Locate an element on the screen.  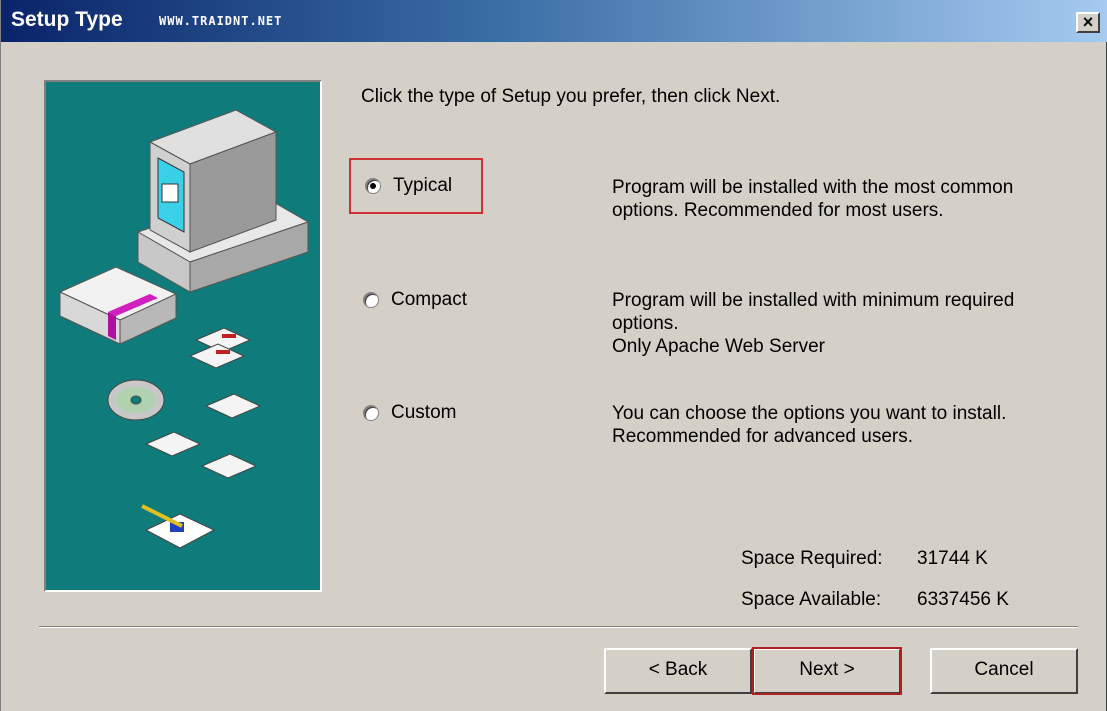
compact-label: Compact is located at coordinates (429, 299).